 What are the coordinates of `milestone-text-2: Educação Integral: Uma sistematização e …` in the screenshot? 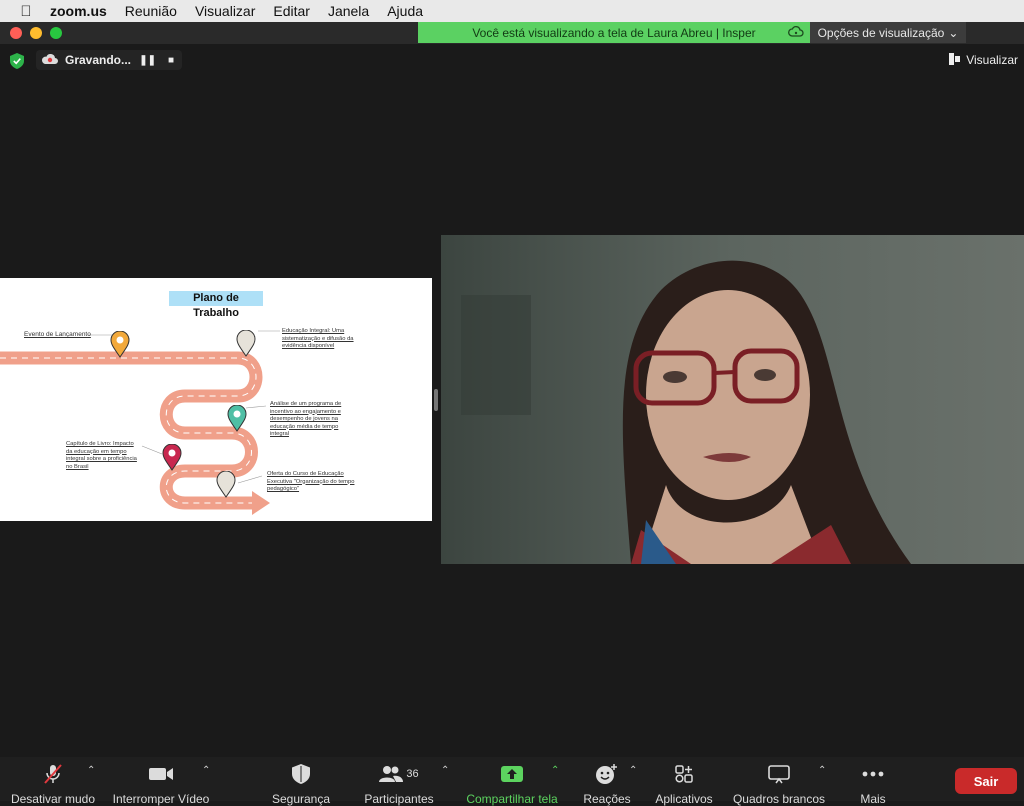 It's located at (318, 338).